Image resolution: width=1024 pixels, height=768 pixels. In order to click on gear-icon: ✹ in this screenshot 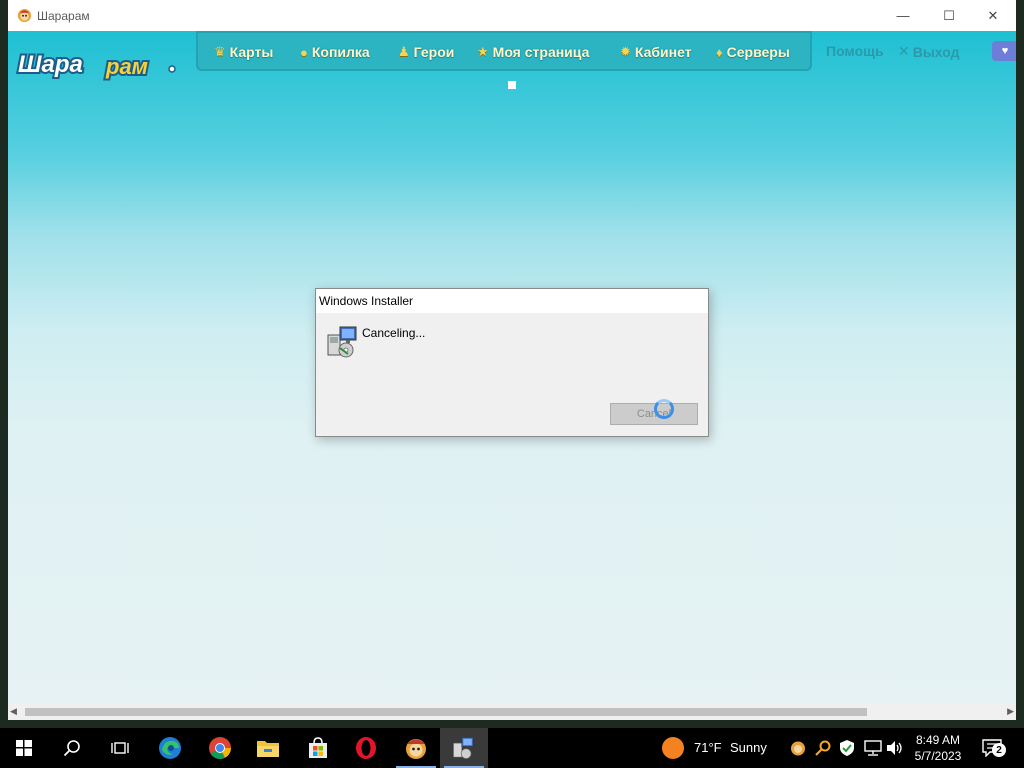, I will do `click(625, 51)`.